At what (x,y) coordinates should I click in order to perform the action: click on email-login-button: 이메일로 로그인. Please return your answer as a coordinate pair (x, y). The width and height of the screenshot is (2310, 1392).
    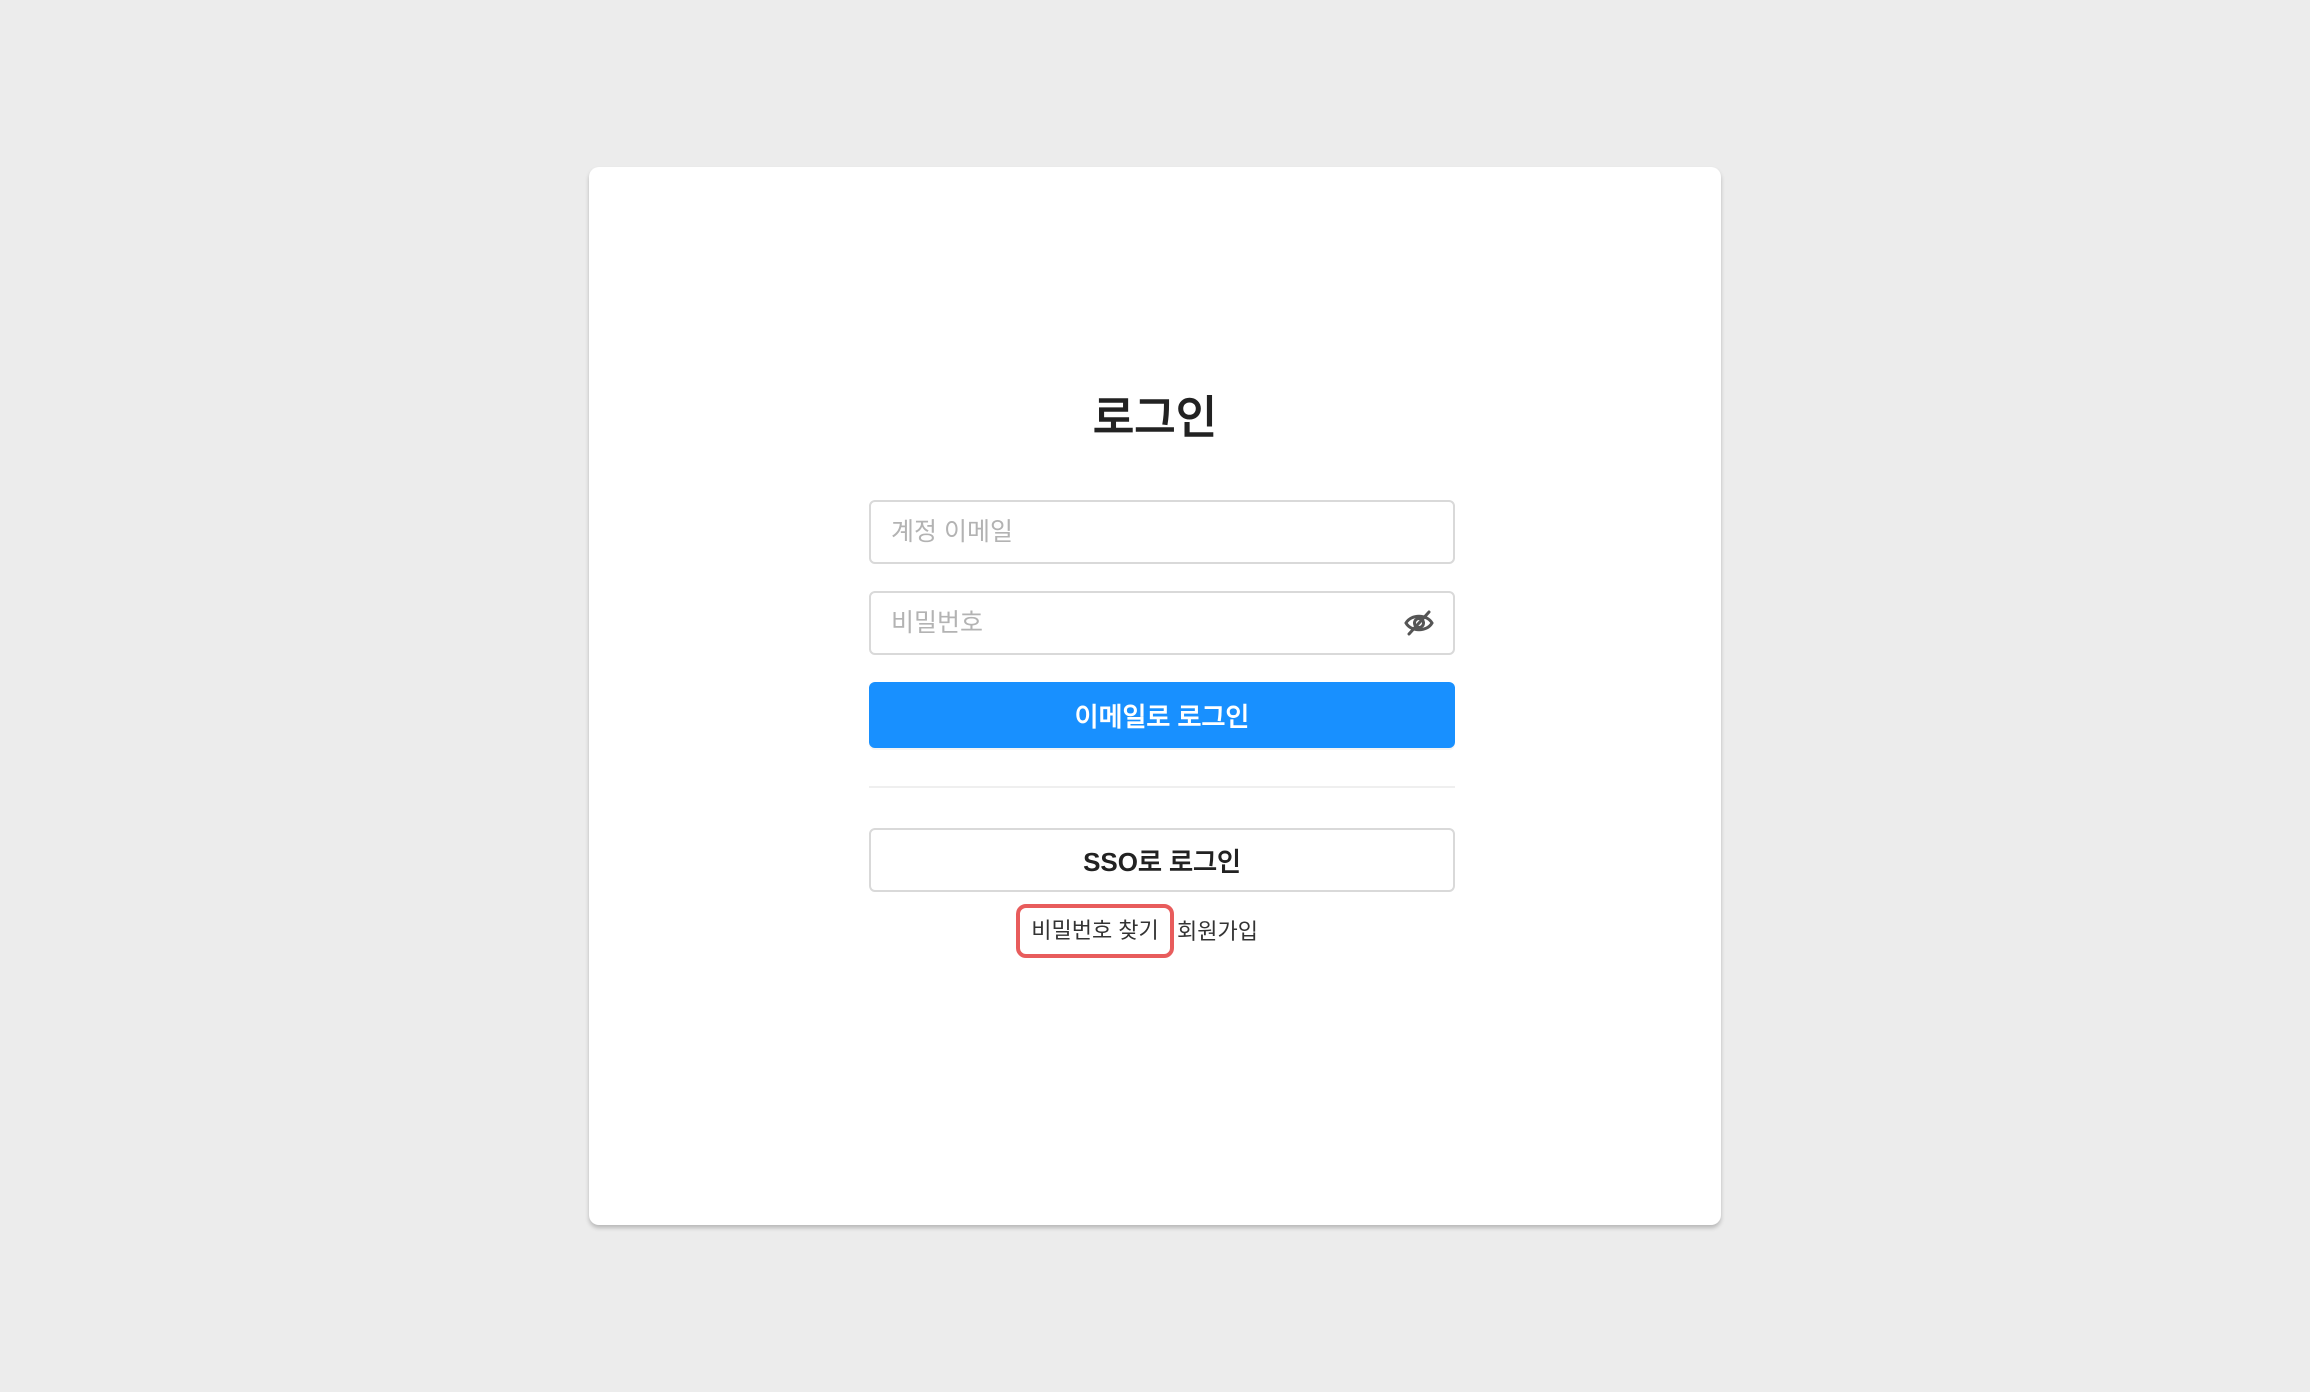
    Looking at the image, I should click on (1162, 715).